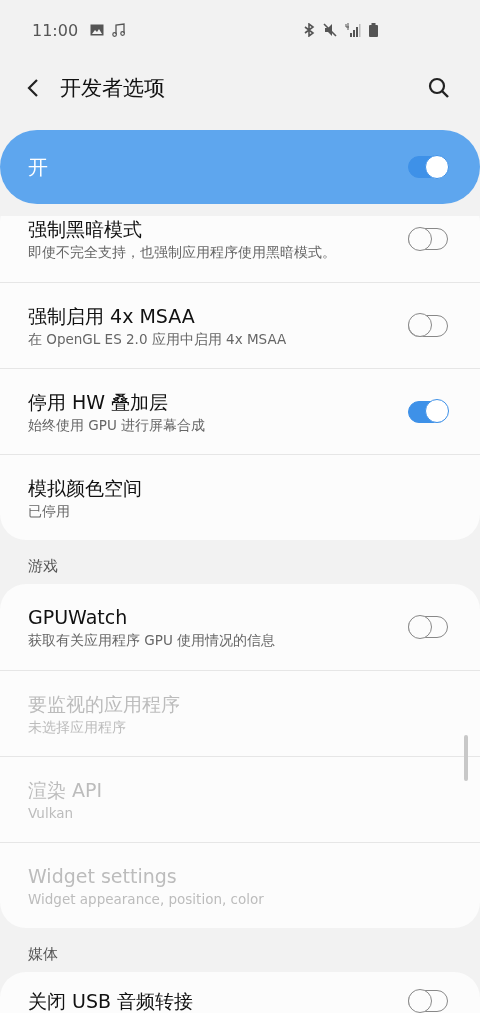 The height and width of the screenshot is (1013, 480). Describe the element at coordinates (112, 316) in the screenshot. I see `item-title: 强制启用 4x MSAA` at that location.